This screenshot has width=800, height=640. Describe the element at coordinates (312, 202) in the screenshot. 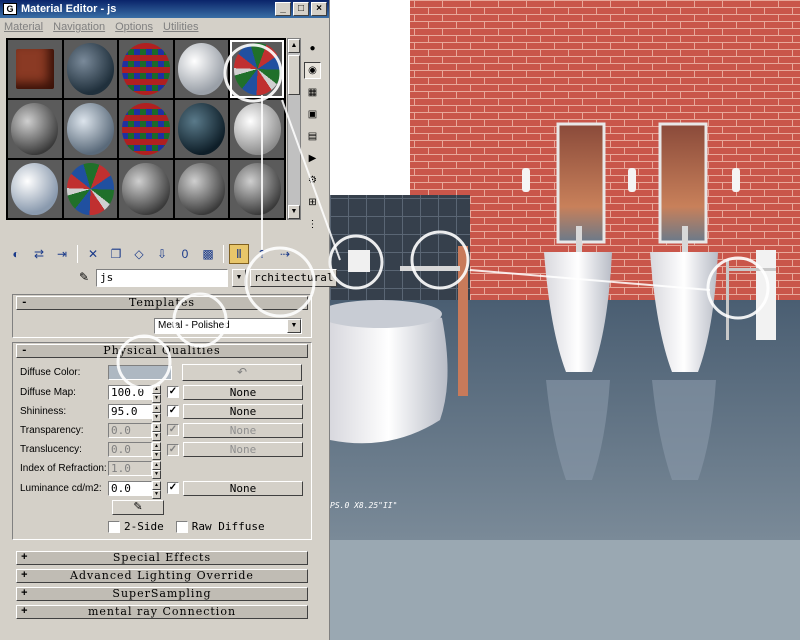

I see `select-by-material-icon: ⊞` at that location.